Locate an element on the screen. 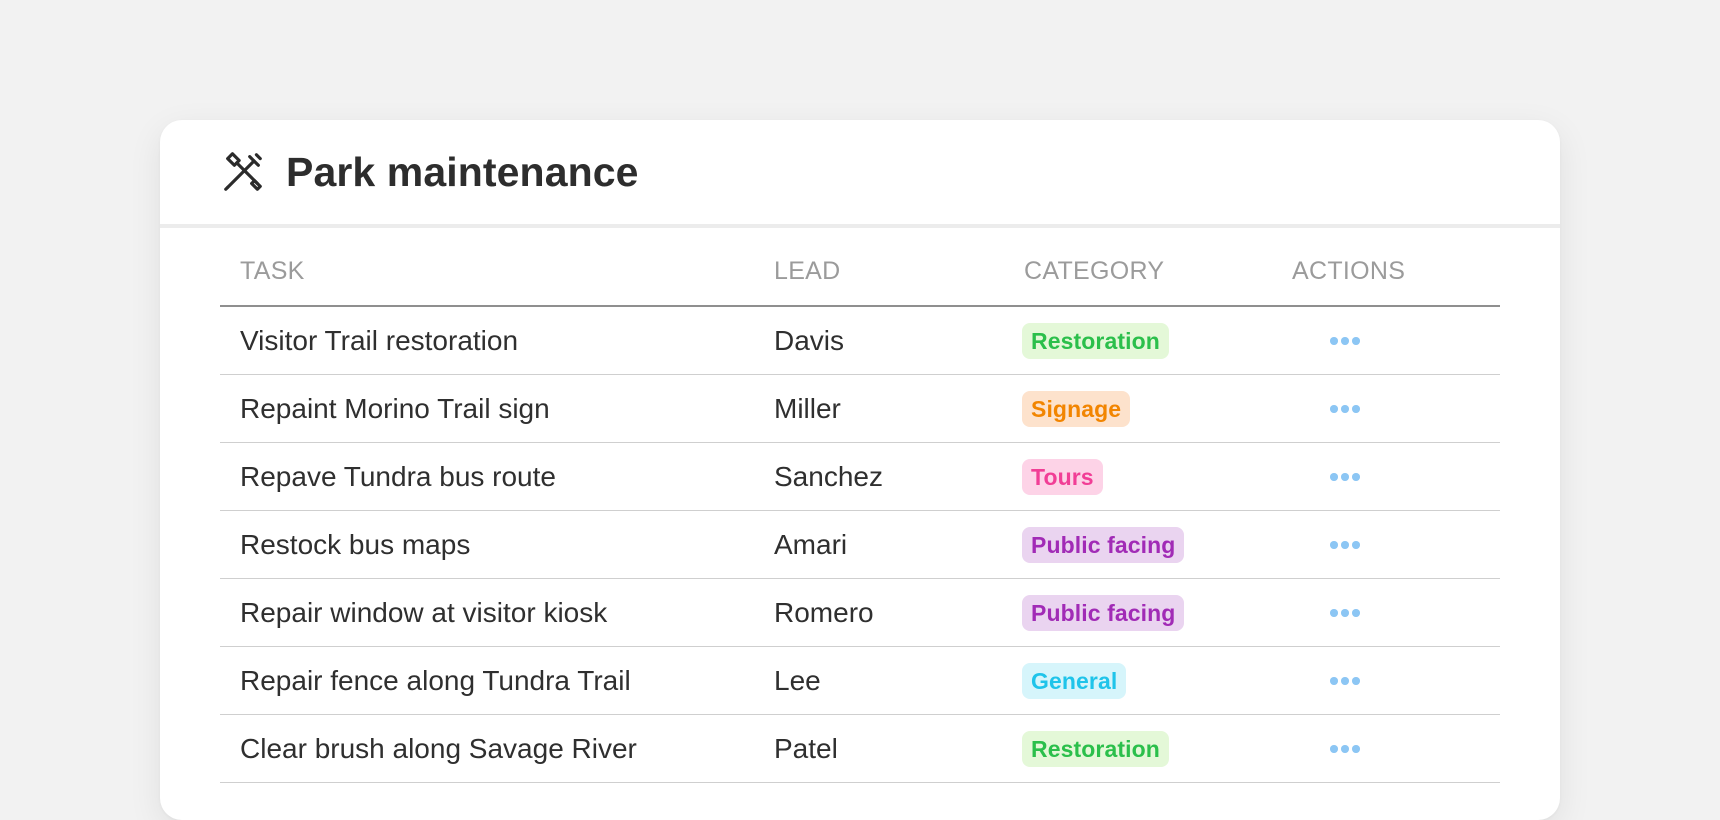 The image size is (1720, 820). table-row: Restock bus maps Amari Public facing is located at coordinates (860, 545).